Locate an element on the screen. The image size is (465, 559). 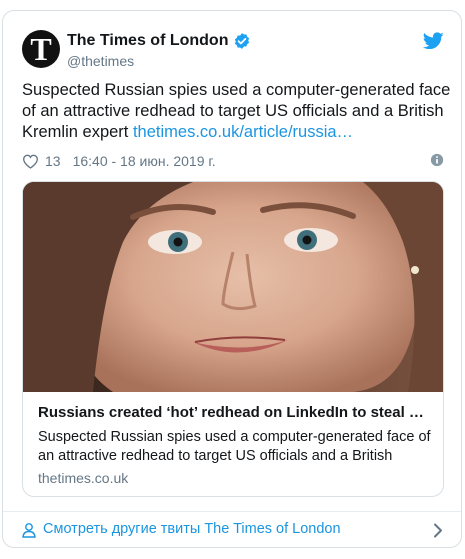
info-icon is located at coordinates (437, 160).